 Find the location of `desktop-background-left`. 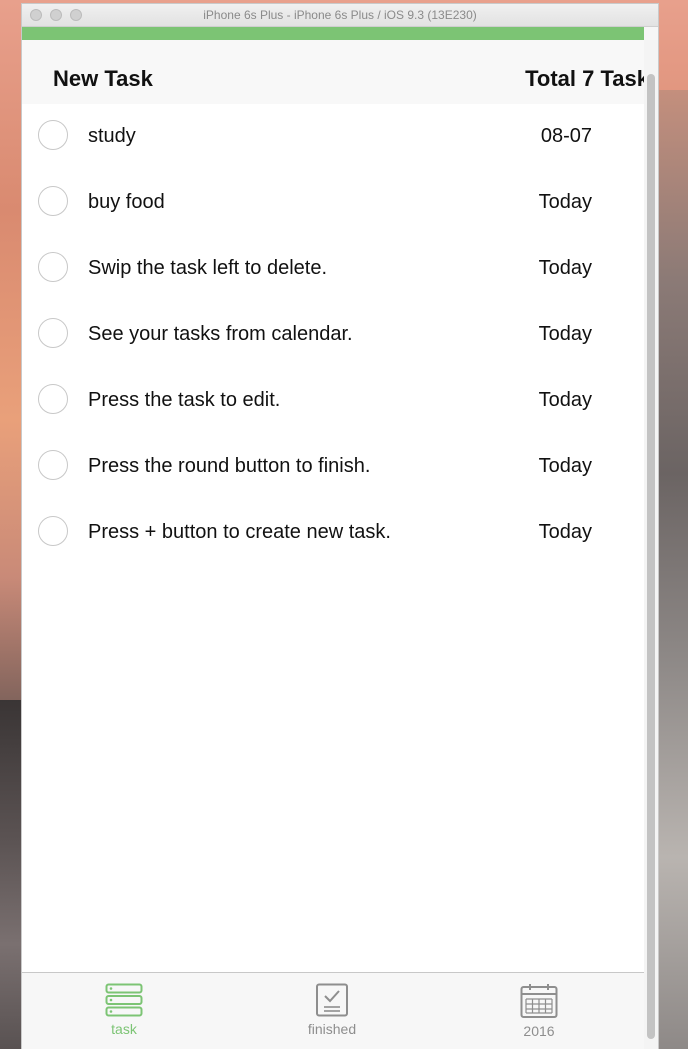

desktop-background-left is located at coordinates (11, 874).